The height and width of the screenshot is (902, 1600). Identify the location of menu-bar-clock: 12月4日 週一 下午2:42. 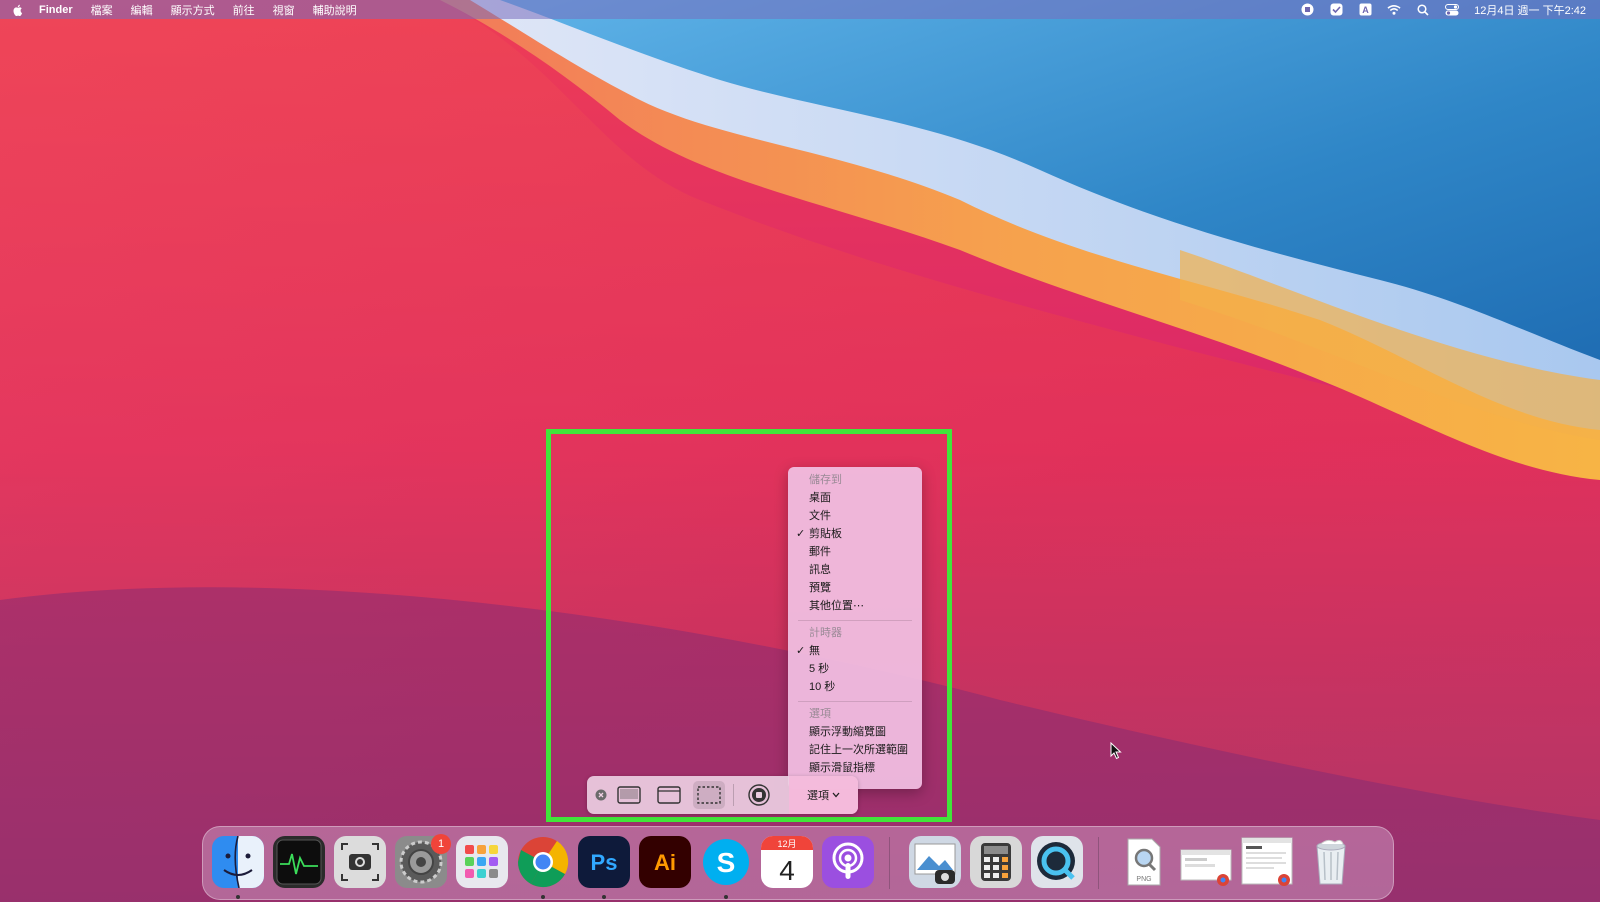
(1530, 10).